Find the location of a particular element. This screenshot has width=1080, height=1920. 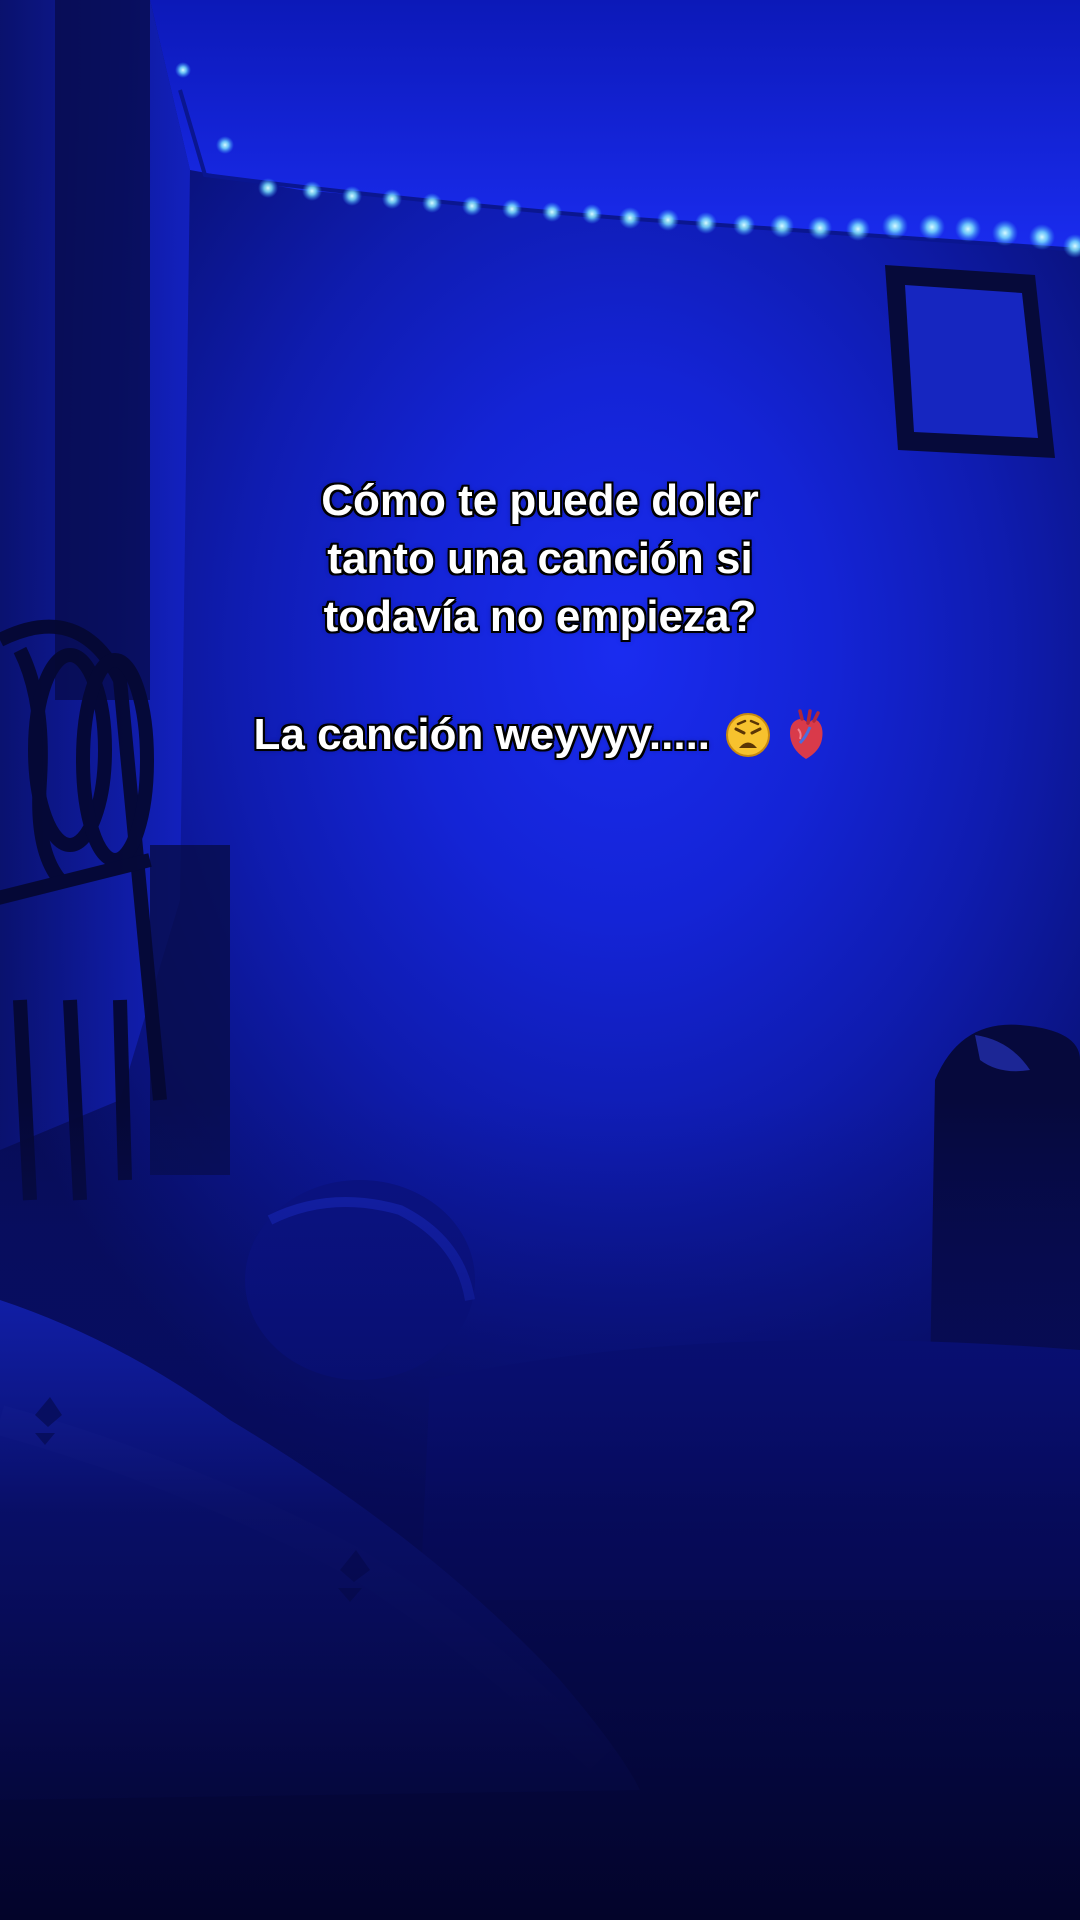

wall-picture-frame is located at coordinates (970, 361).